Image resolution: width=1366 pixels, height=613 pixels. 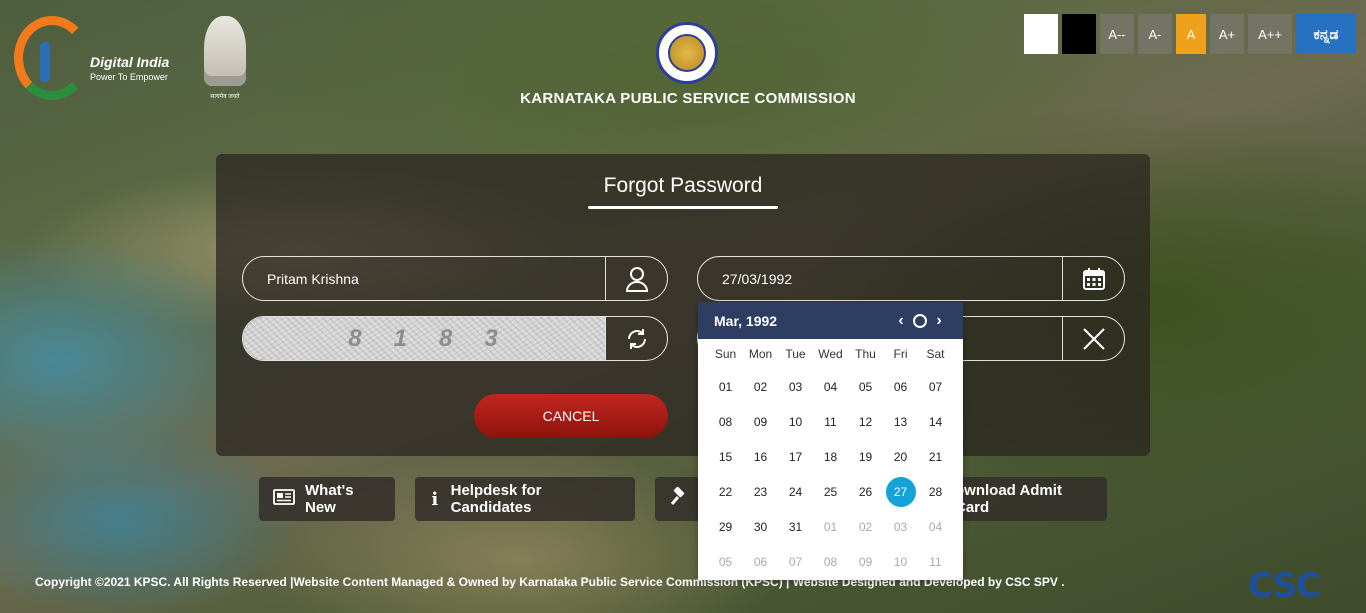 I want to click on font-larger-button: A+, so click(x=1227, y=34).